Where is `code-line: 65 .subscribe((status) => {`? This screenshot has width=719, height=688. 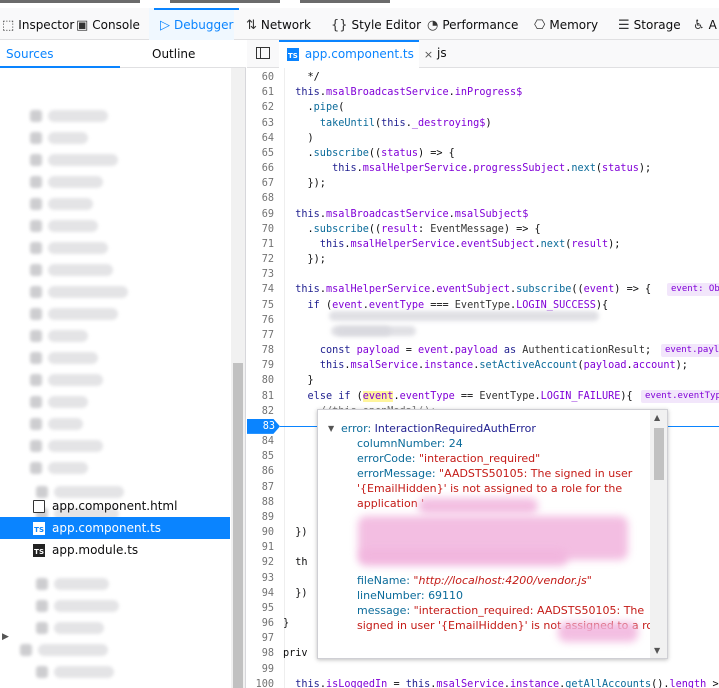
code-line: 65 .subscribe((status) => { is located at coordinates (483, 153).